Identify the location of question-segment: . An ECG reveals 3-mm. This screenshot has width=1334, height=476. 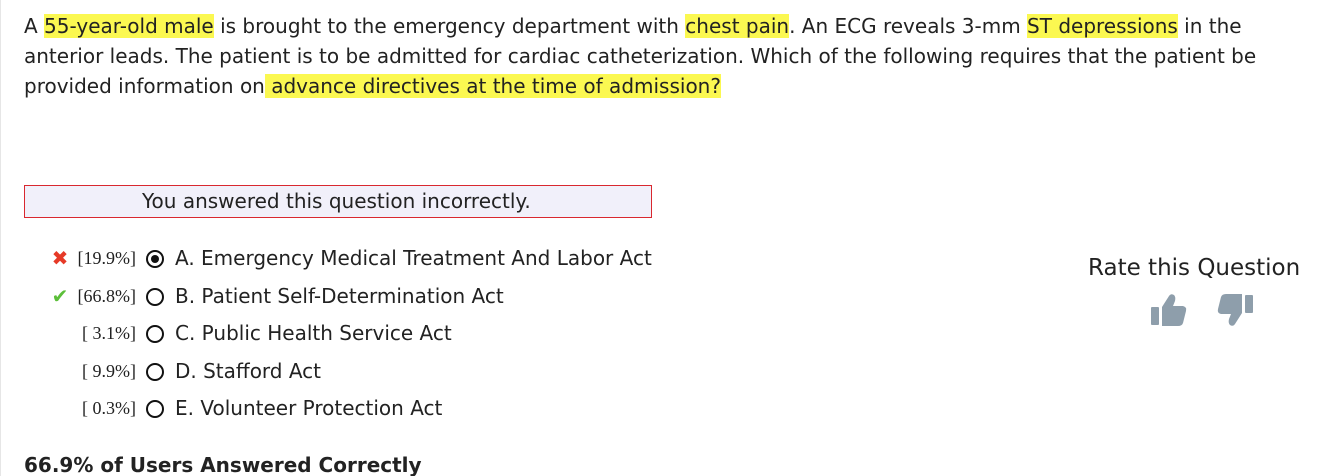
(908, 26).